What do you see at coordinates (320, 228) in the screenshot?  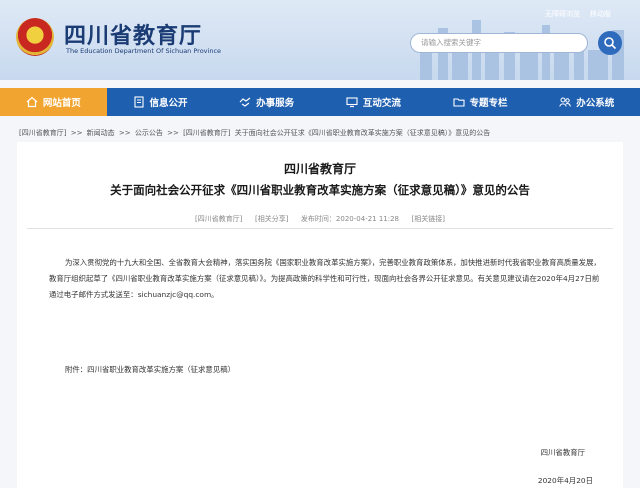 I see `divider` at bounding box center [320, 228].